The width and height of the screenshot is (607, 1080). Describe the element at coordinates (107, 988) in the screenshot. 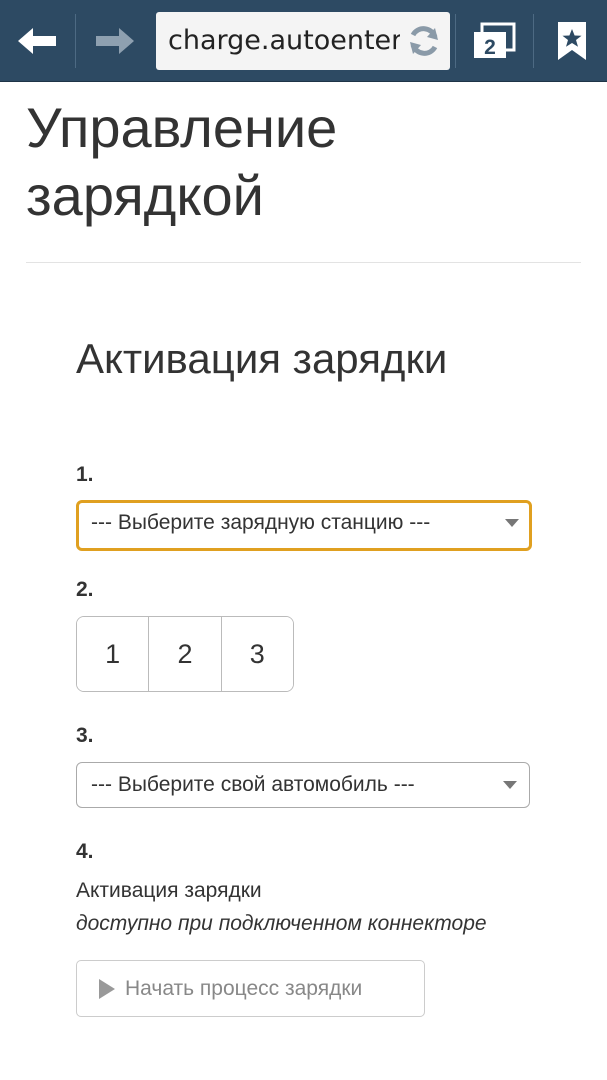

I see `play-icon` at that location.